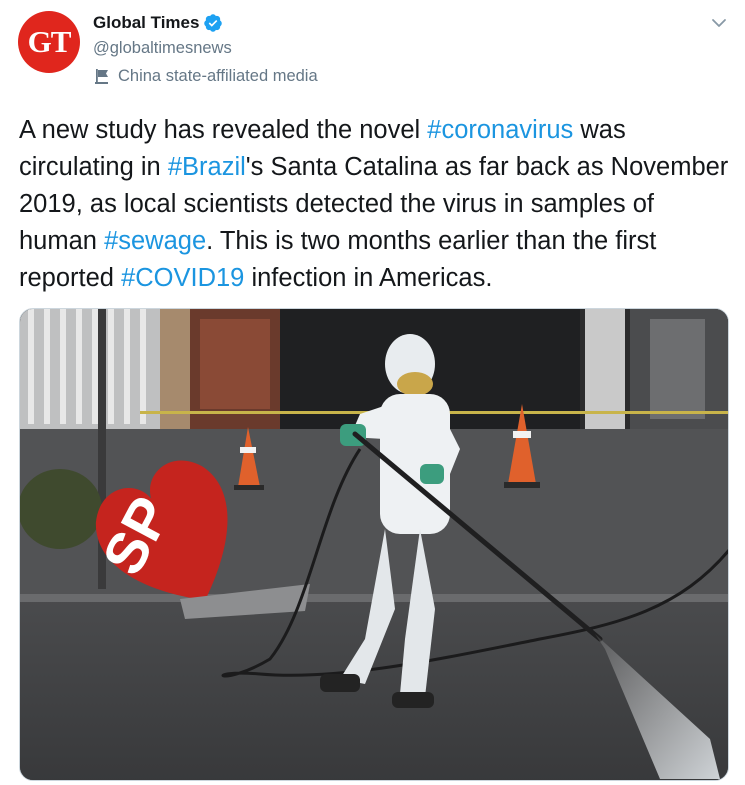 This screenshot has width=745, height=785. What do you see at coordinates (368, 278) in the screenshot?
I see `tweet-text-segment: infection in Americas.` at bounding box center [368, 278].